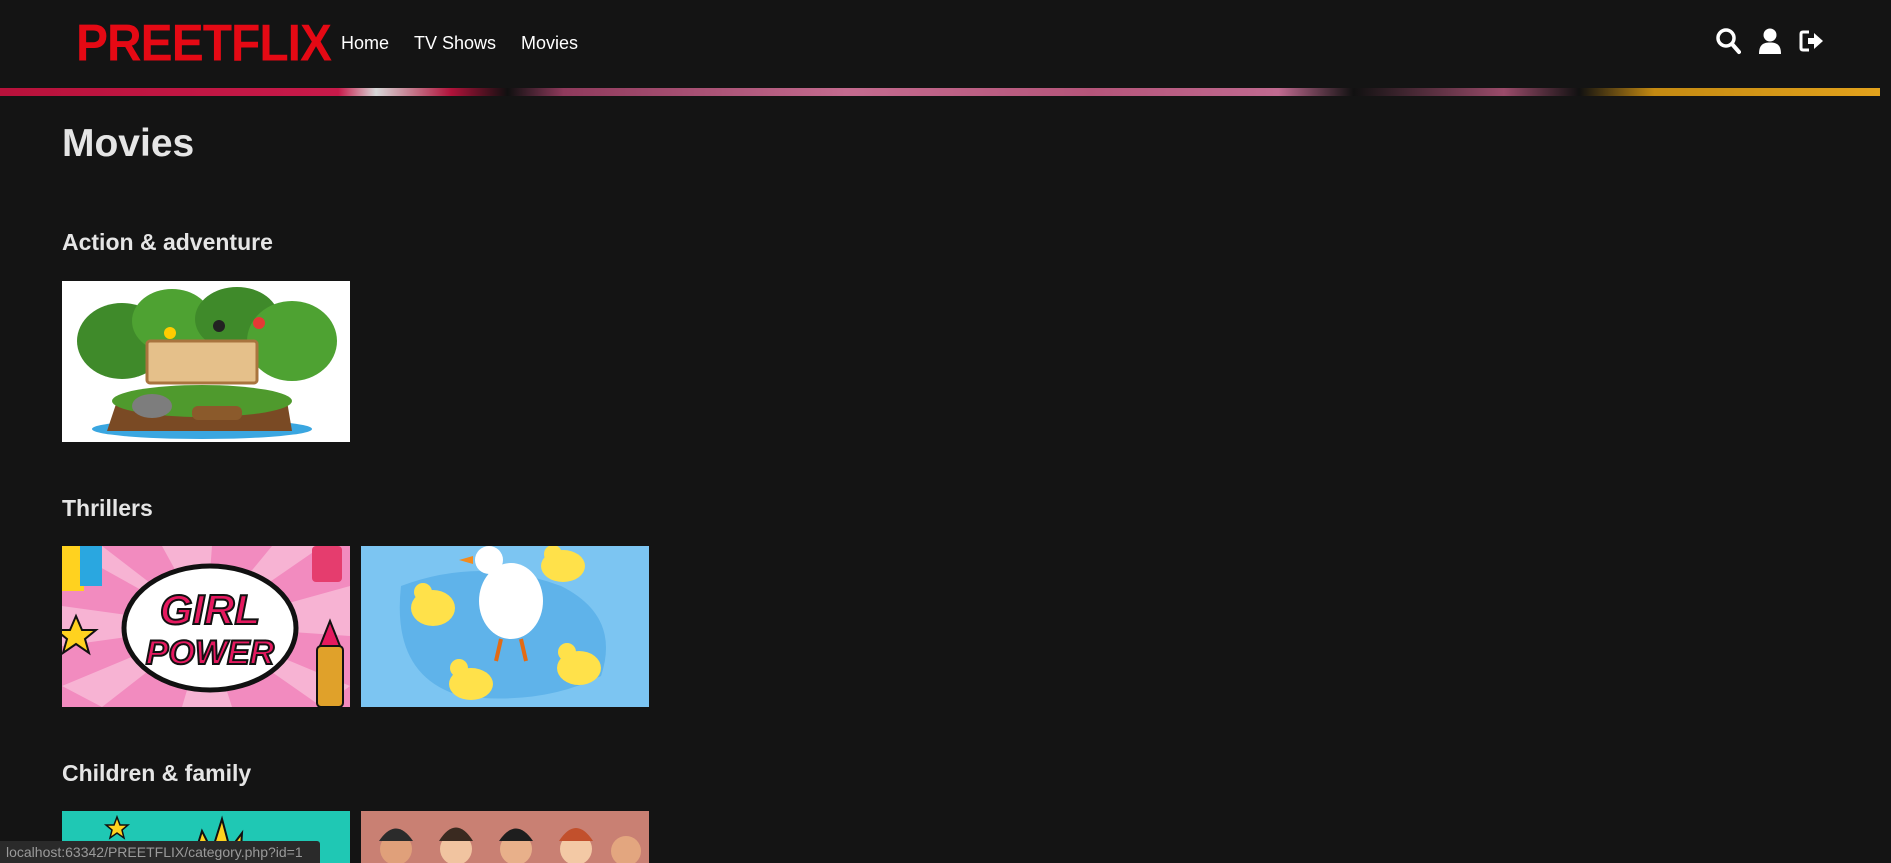  I want to click on people-group-thumbnail, so click(505, 837).